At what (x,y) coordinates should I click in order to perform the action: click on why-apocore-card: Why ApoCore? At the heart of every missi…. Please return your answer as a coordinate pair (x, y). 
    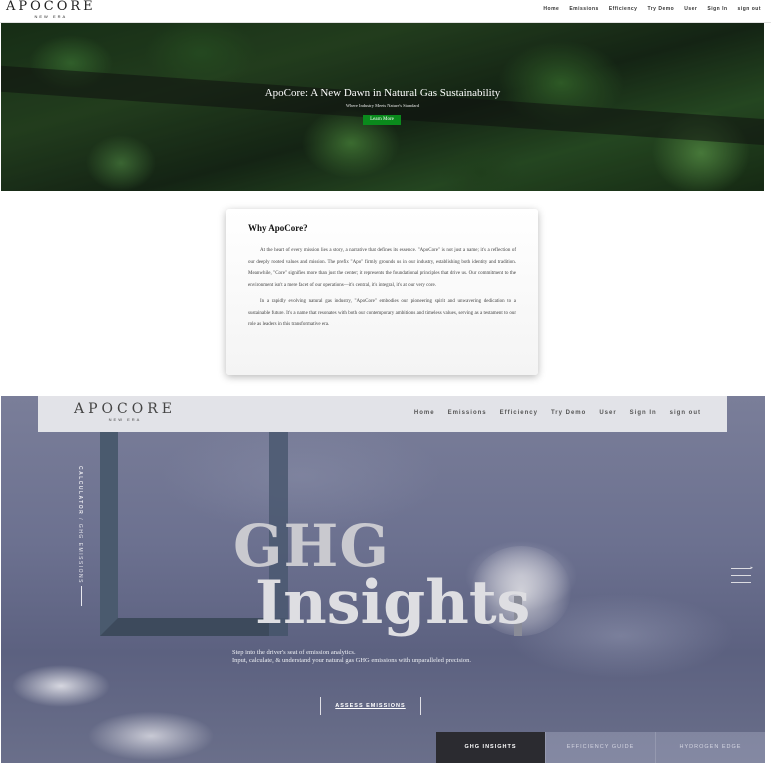
    Looking at the image, I should click on (382, 292).